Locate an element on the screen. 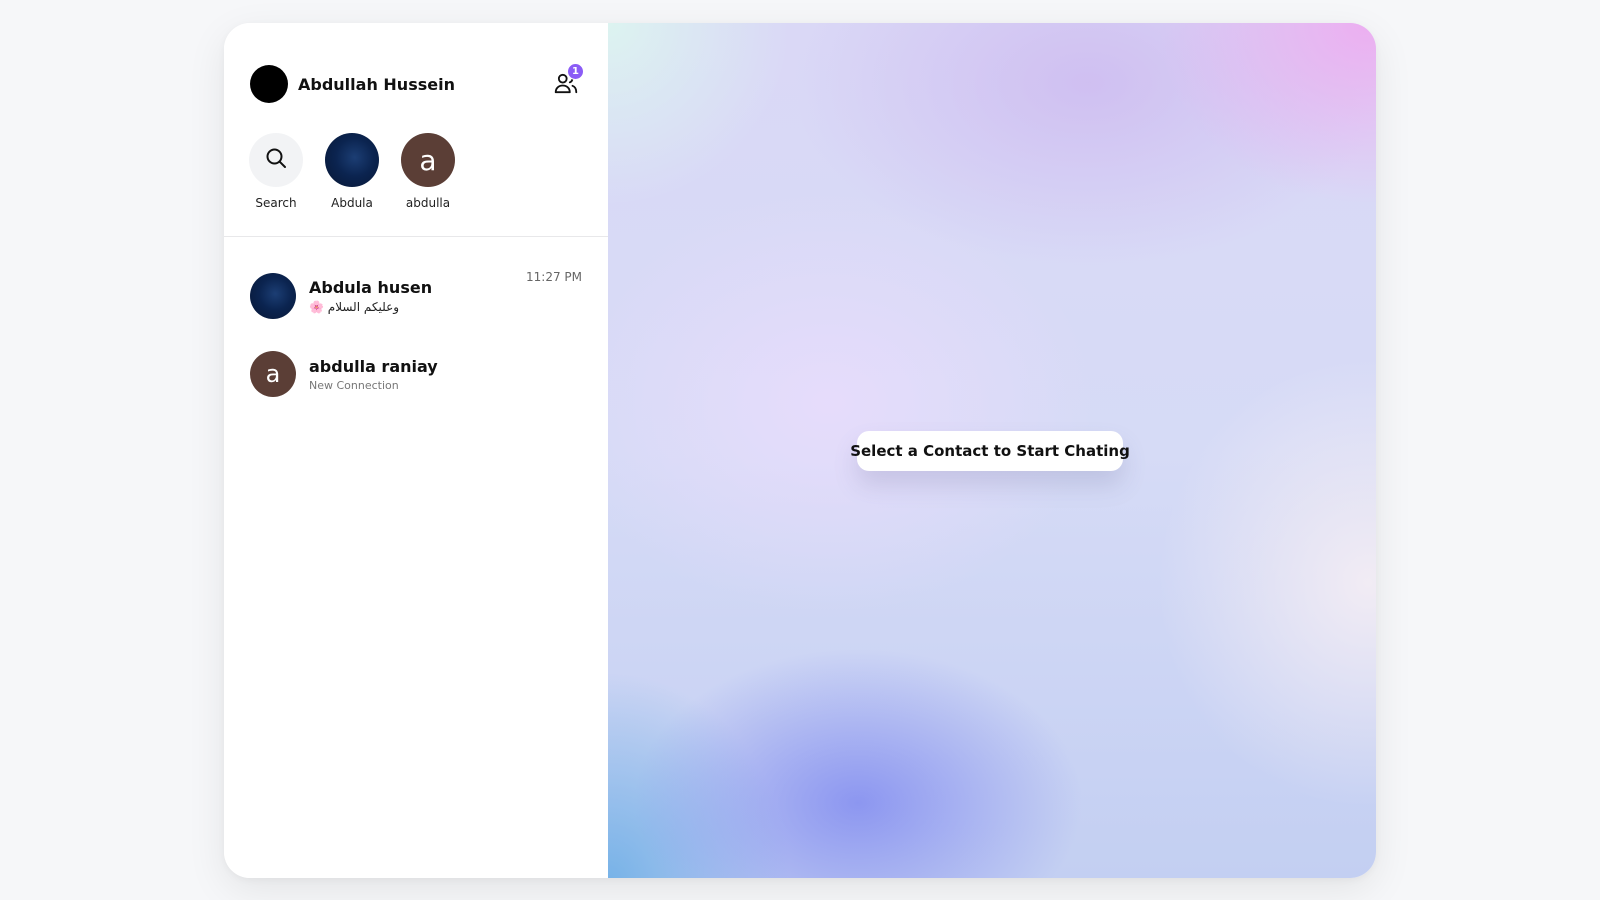 This screenshot has height=900, width=1600. contact-avatar is located at coordinates (273, 296).